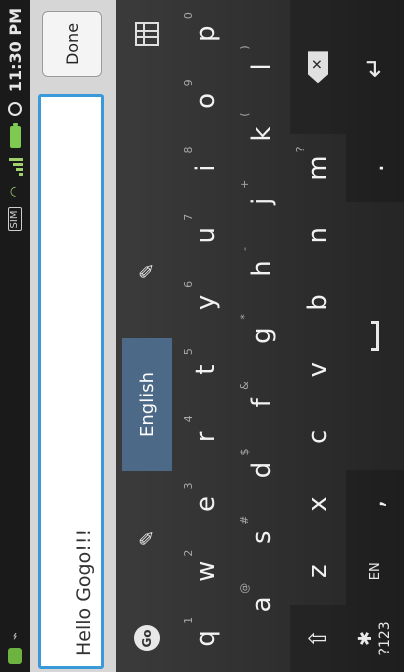  What do you see at coordinates (206, 571) in the screenshot?
I see `key-w: w2` at bounding box center [206, 571].